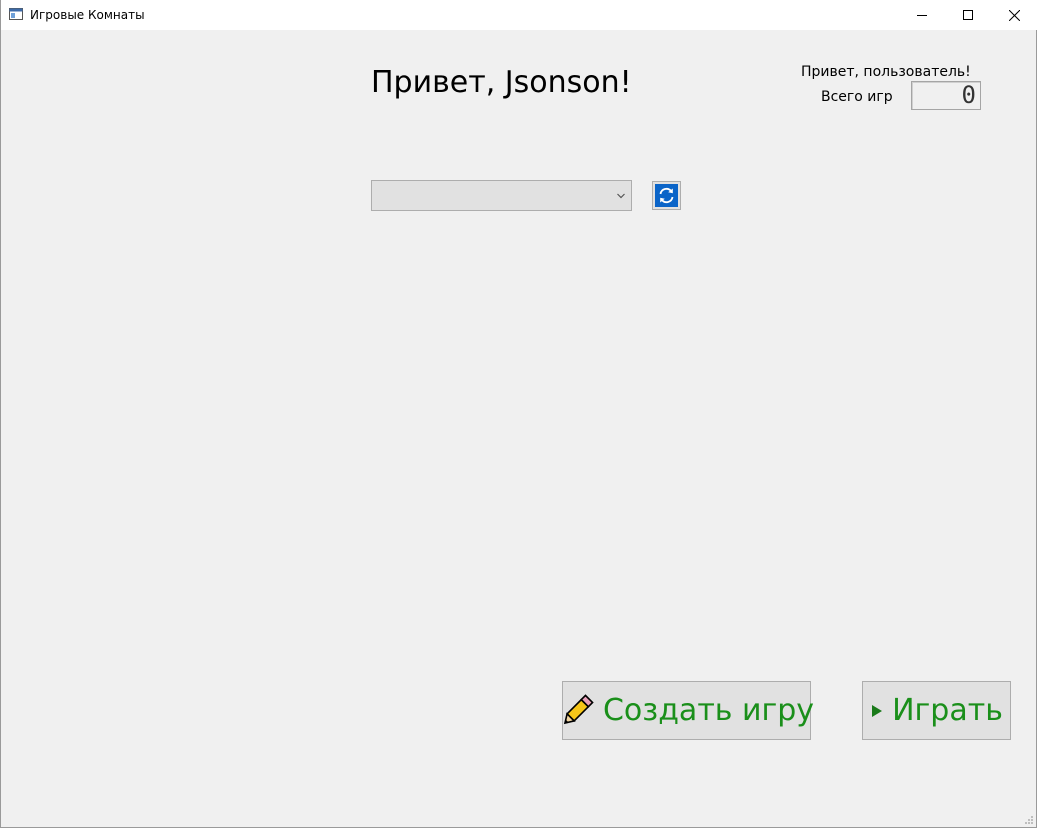 This screenshot has height=828, width=1037. Describe the element at coordinates (708, 710) in the screenshot. I see `create-game-label: Создать игру` at that location.